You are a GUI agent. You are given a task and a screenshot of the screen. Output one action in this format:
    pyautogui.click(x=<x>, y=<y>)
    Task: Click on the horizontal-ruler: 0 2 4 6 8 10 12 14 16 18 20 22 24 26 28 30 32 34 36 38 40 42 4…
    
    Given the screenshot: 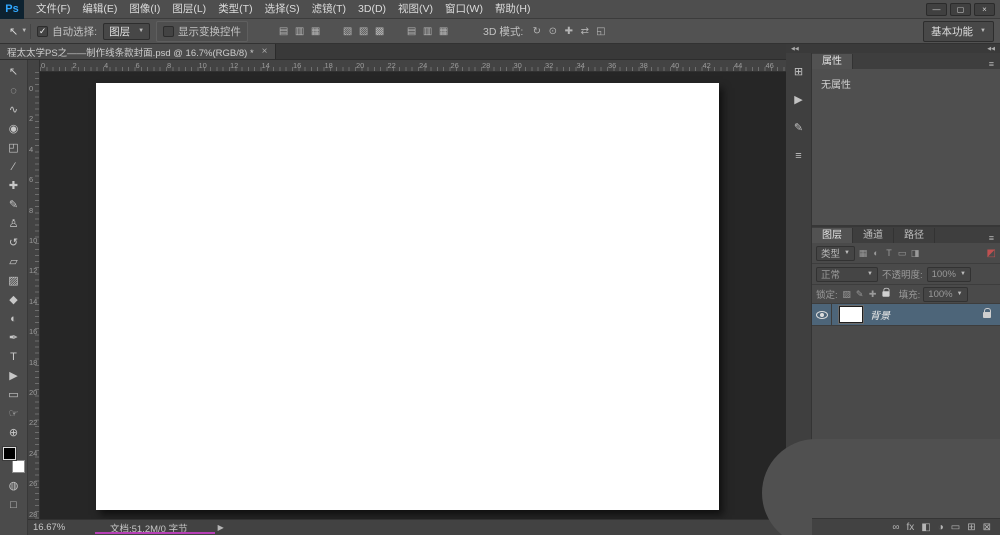 What is the action you would take?
    pyautogui.click(x=407, y=66)
    